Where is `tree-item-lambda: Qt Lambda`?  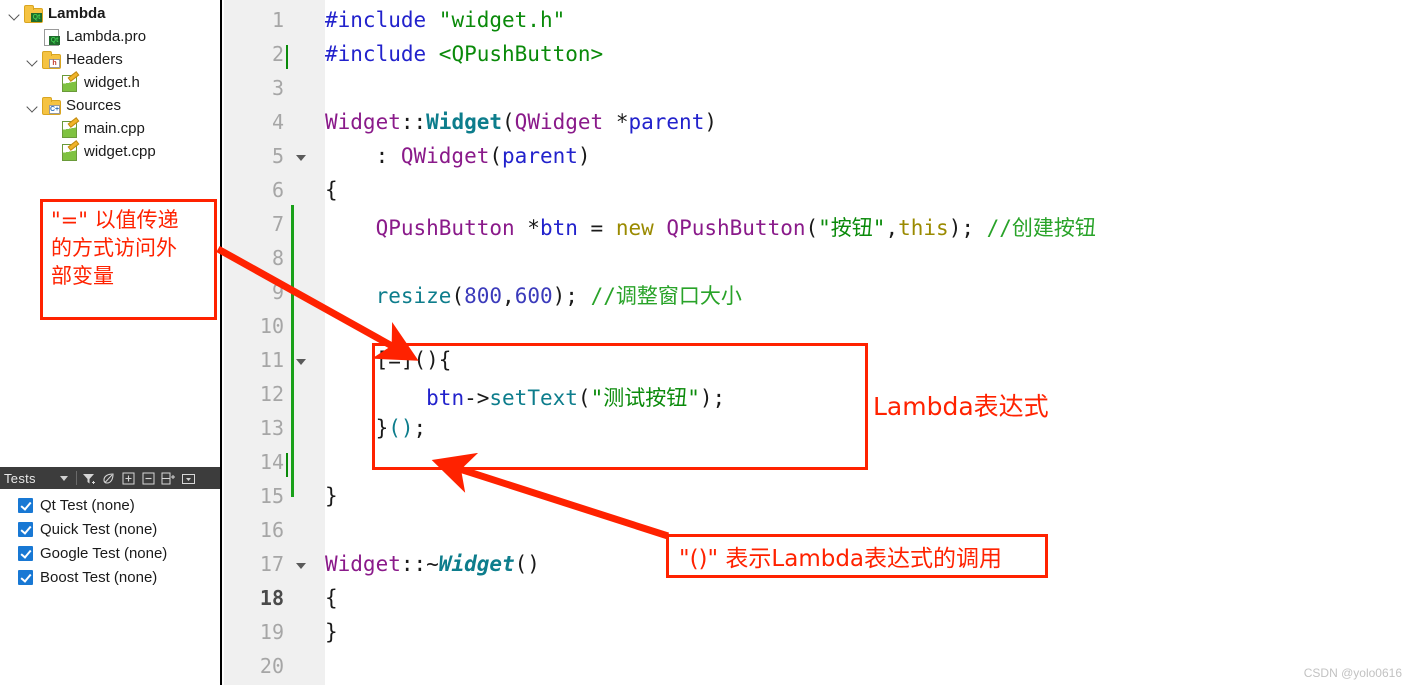
tree-item-lambda: Qt Lambda is located at coordinates (110, 13).